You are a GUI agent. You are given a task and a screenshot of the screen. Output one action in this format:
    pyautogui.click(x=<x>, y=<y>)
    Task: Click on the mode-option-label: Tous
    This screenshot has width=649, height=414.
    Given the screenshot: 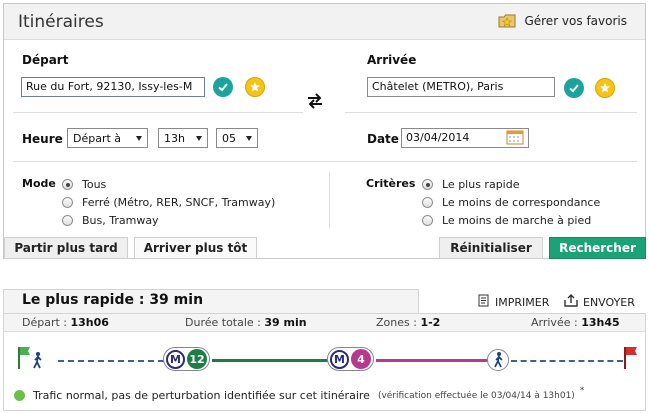 What is the action you would take?
    pyautogui.click(x=94, y=184)
    